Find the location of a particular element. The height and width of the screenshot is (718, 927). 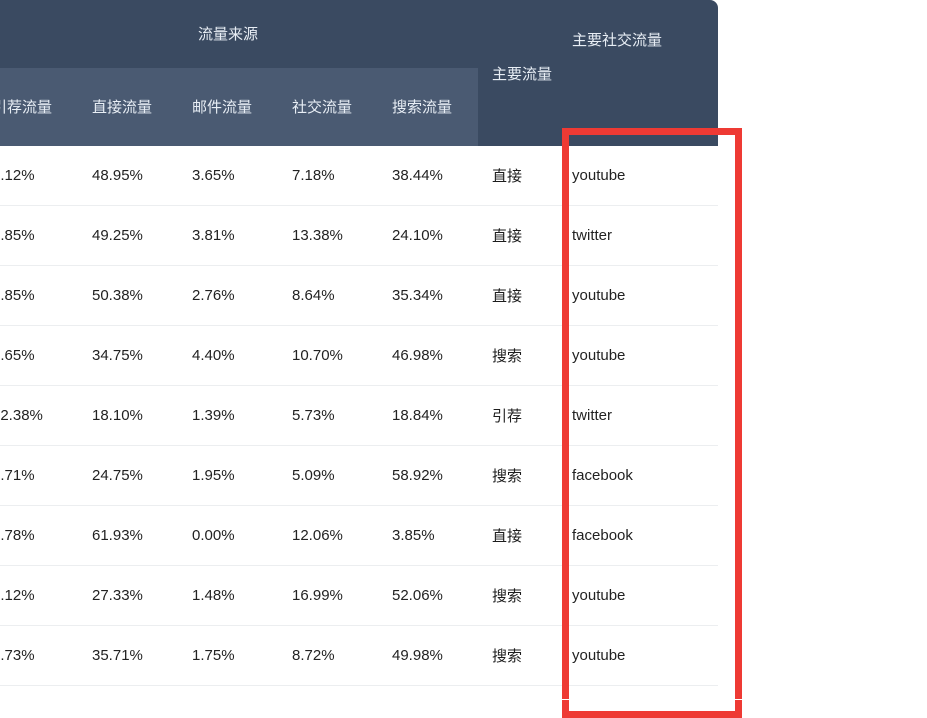

cell-email-traffic: 1.75% is located at coordinates (228, 655).